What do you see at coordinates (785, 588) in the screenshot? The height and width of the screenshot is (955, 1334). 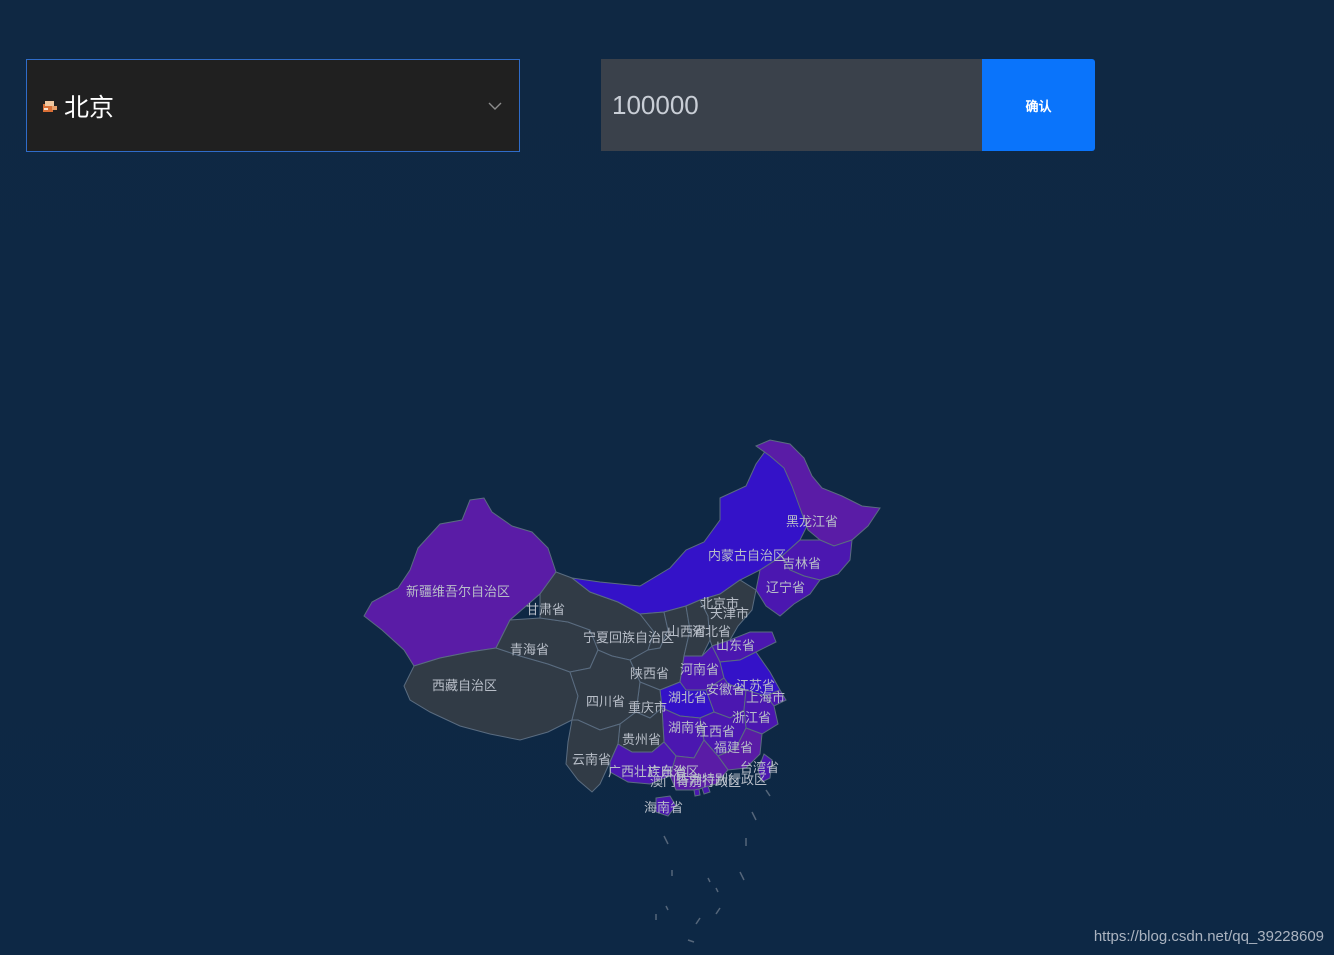 I see `province-label: 辽宁省` at bounding box center [785, 588].